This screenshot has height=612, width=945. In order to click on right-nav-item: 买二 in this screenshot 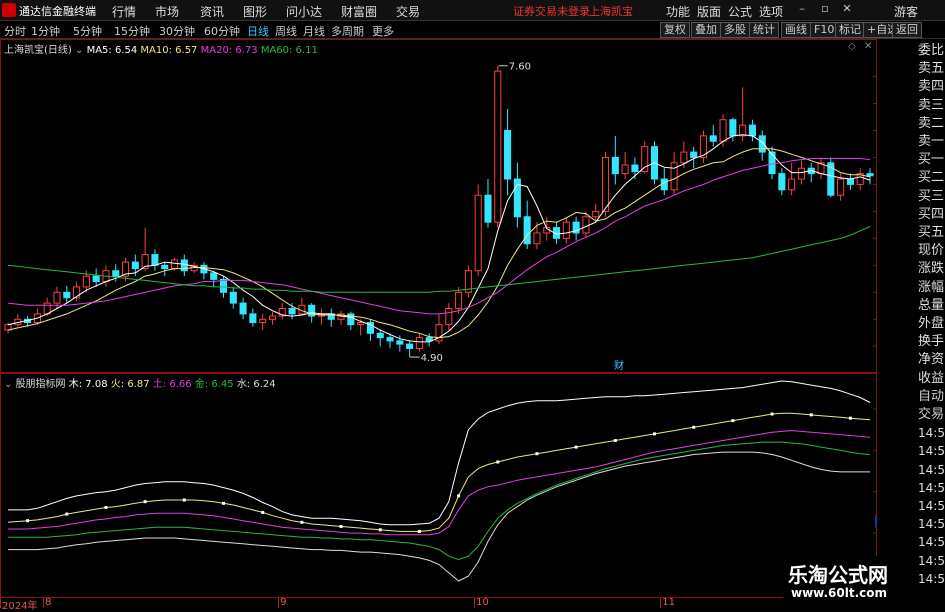, I will do `click(931, 178)`.